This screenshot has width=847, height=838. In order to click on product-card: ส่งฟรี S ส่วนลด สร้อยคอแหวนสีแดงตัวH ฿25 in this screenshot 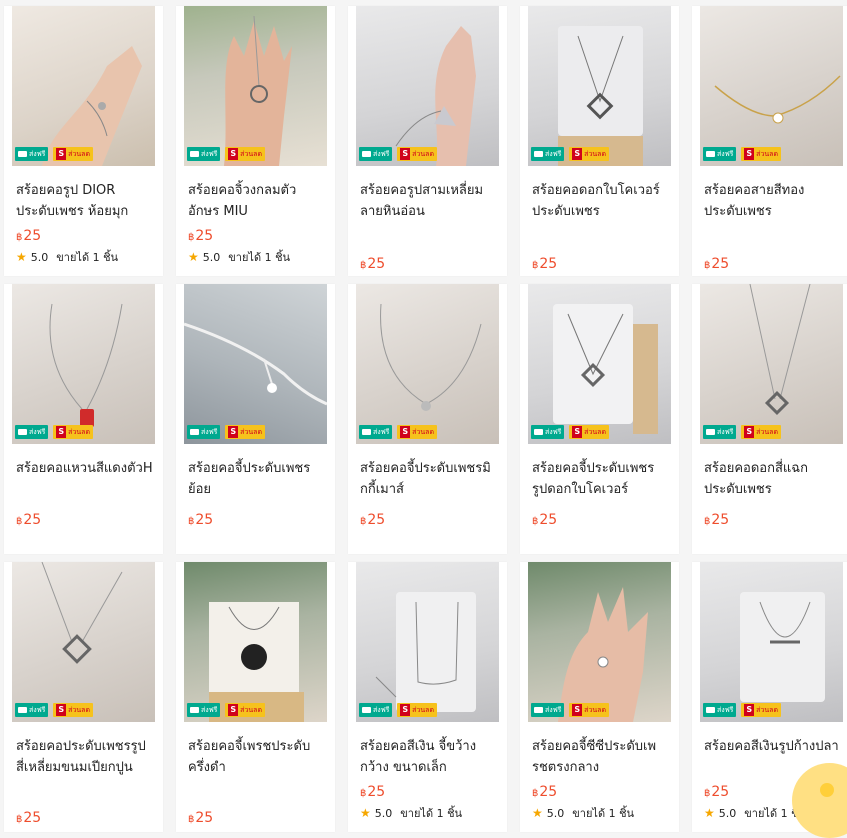, I will do `click(83, 419)`.